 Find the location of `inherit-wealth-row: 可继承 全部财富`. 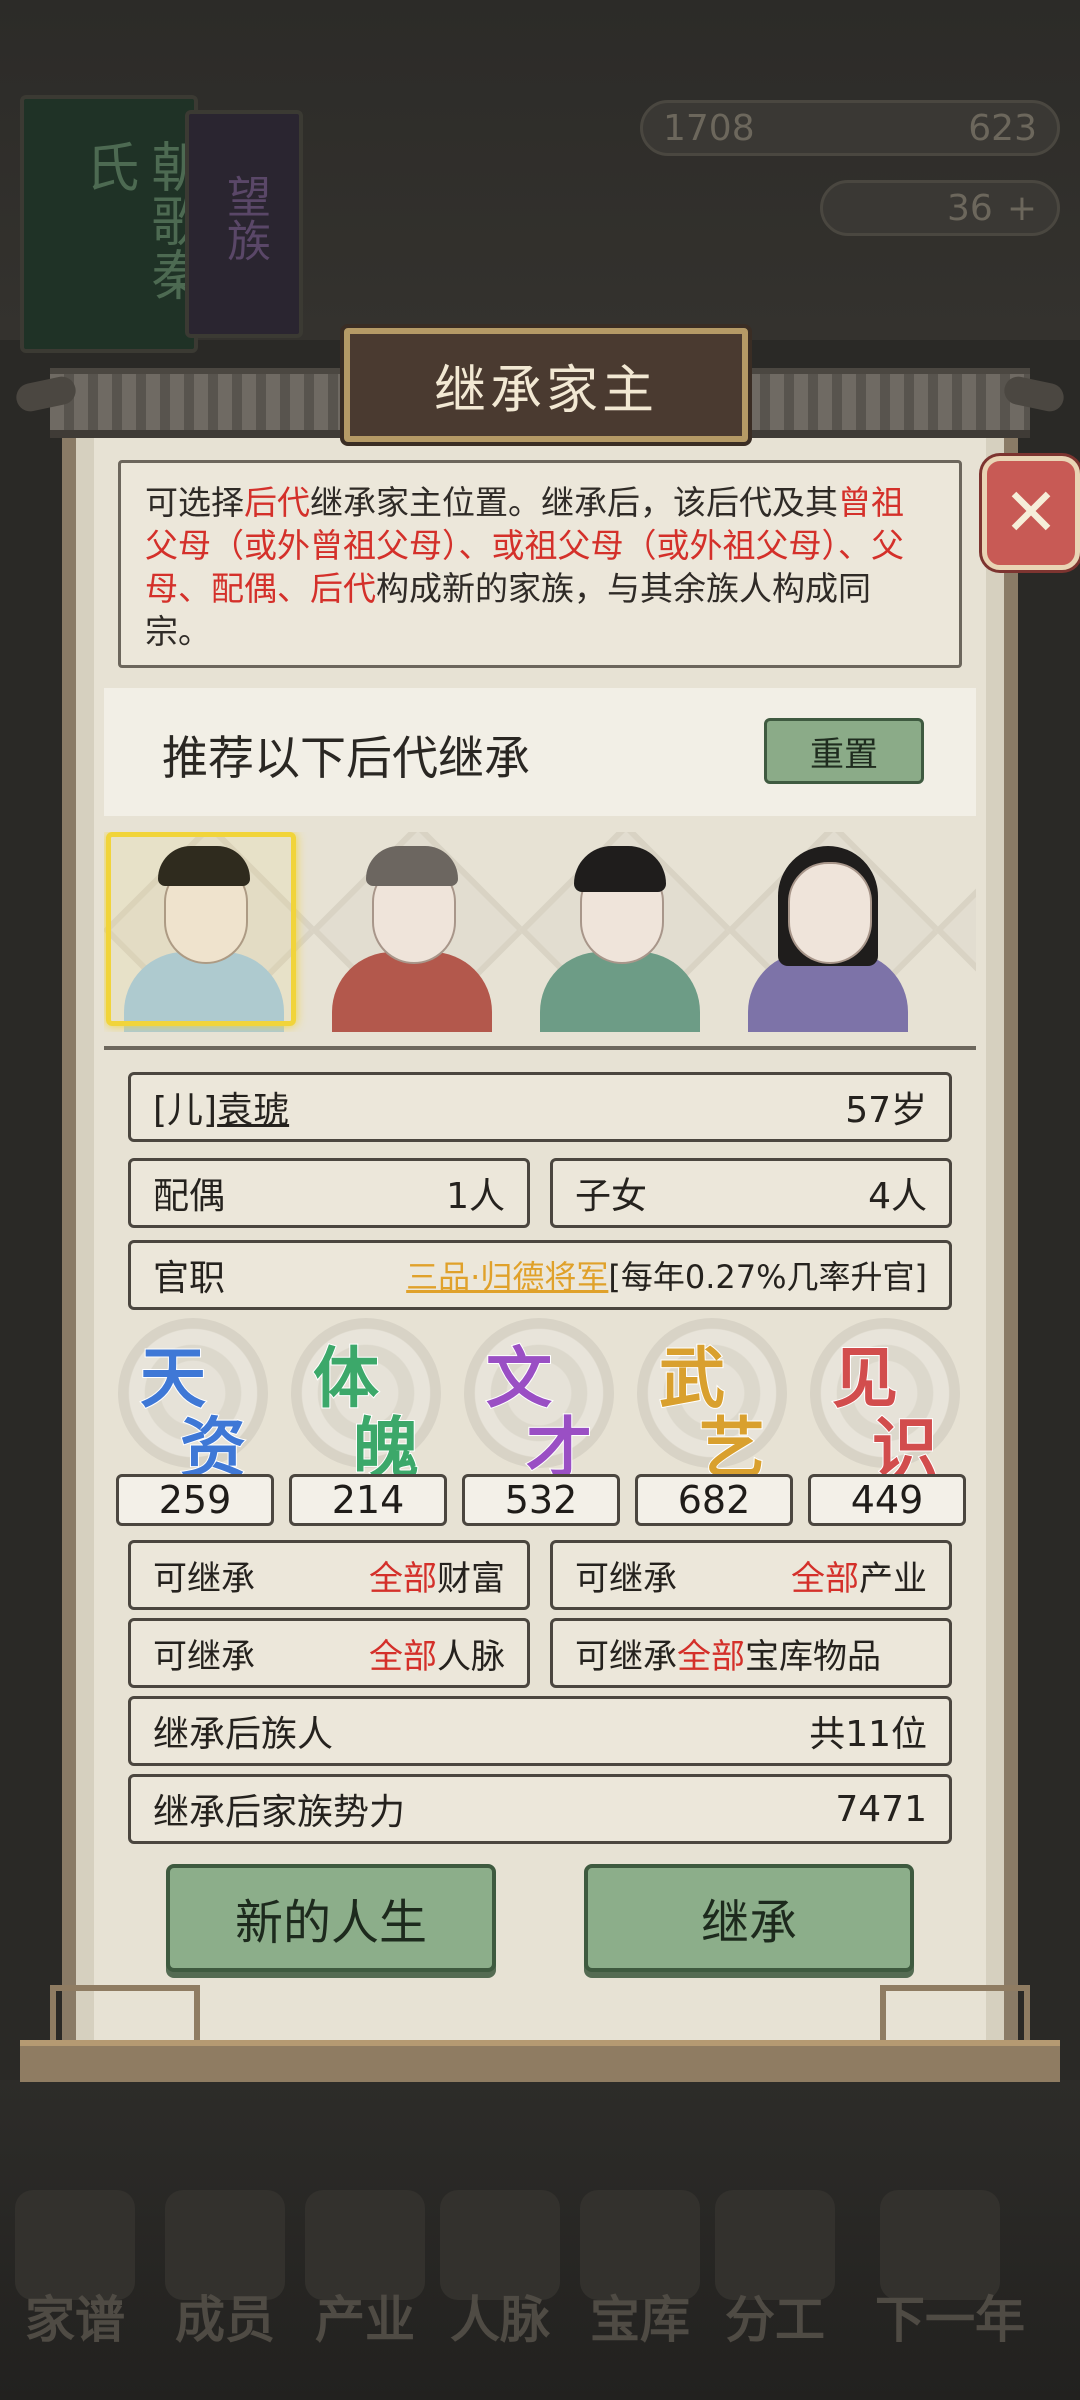

inherit-wealth-row: 可继承 全部财富 is located at coordinates (329, 1575).